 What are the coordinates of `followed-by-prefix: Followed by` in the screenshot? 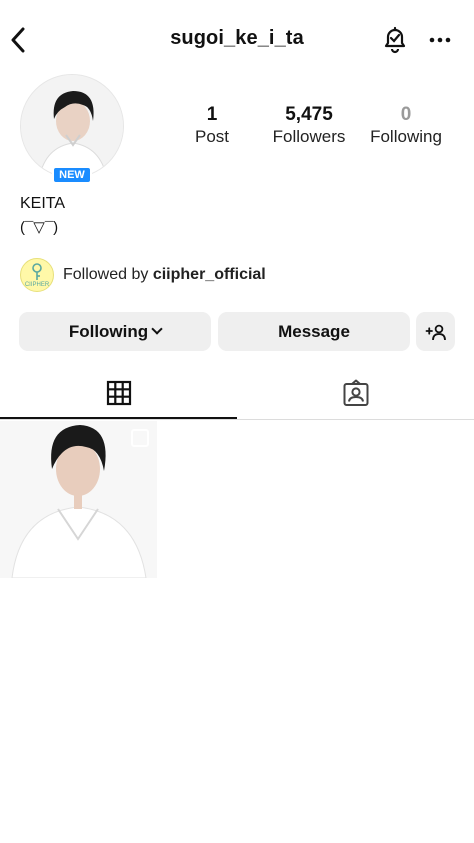 It's located at (108, 274).